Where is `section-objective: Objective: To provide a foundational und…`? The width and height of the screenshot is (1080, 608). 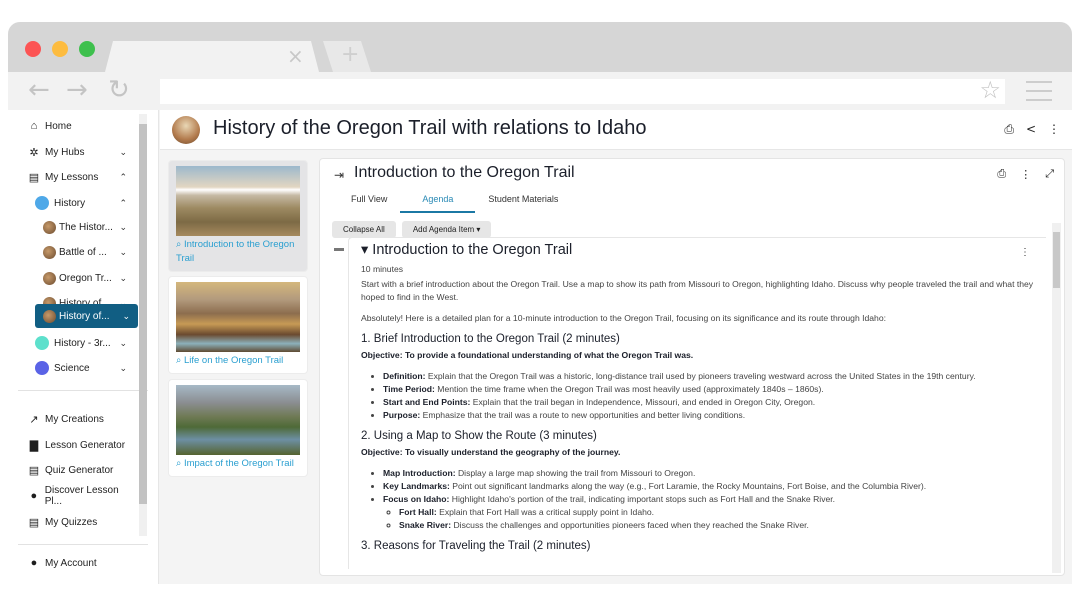
section-objective: Objective: To provide a foundational und… is located at coordinates (527, 355).